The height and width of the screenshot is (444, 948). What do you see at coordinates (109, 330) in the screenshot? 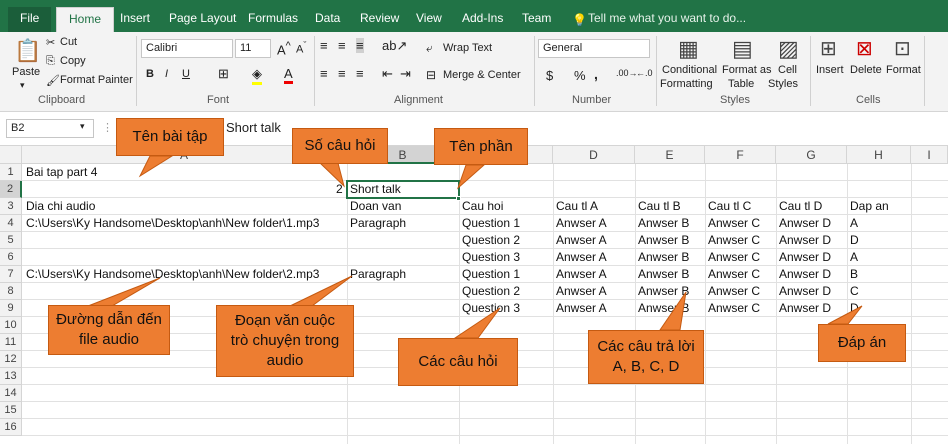
I see `callout-duong-dan: Đường dẫn đến file audio` at bounding box center [109, 330].